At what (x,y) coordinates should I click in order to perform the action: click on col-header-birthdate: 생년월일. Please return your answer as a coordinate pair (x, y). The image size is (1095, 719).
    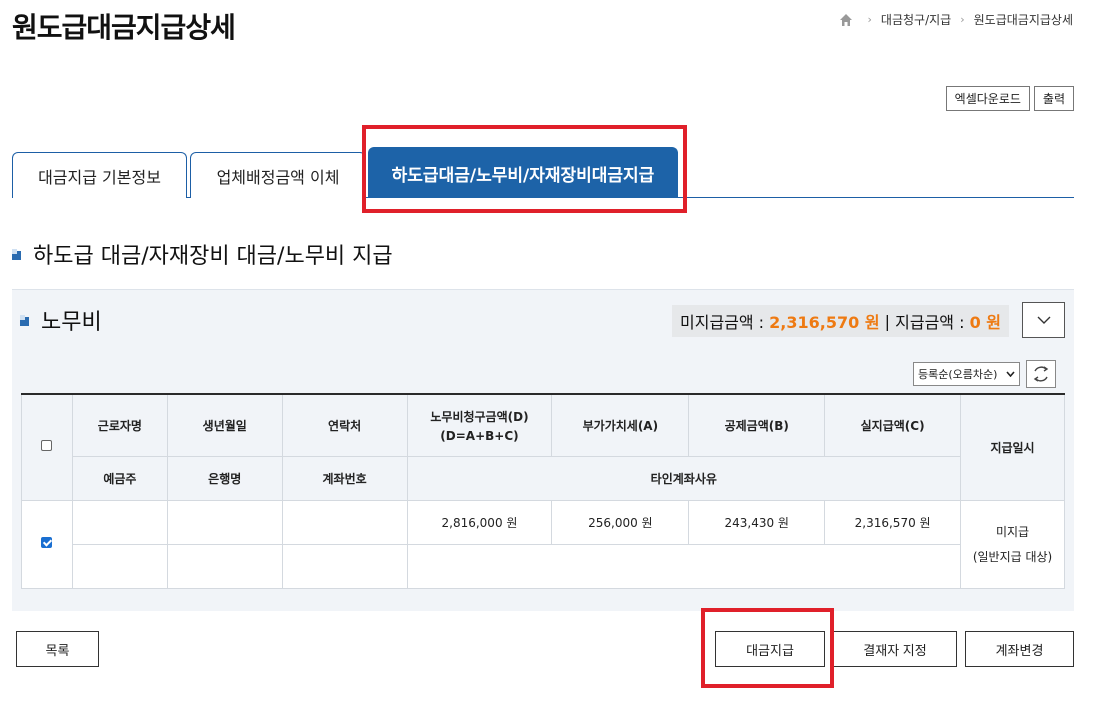
    Looking at the image, I should click on (224, 425).